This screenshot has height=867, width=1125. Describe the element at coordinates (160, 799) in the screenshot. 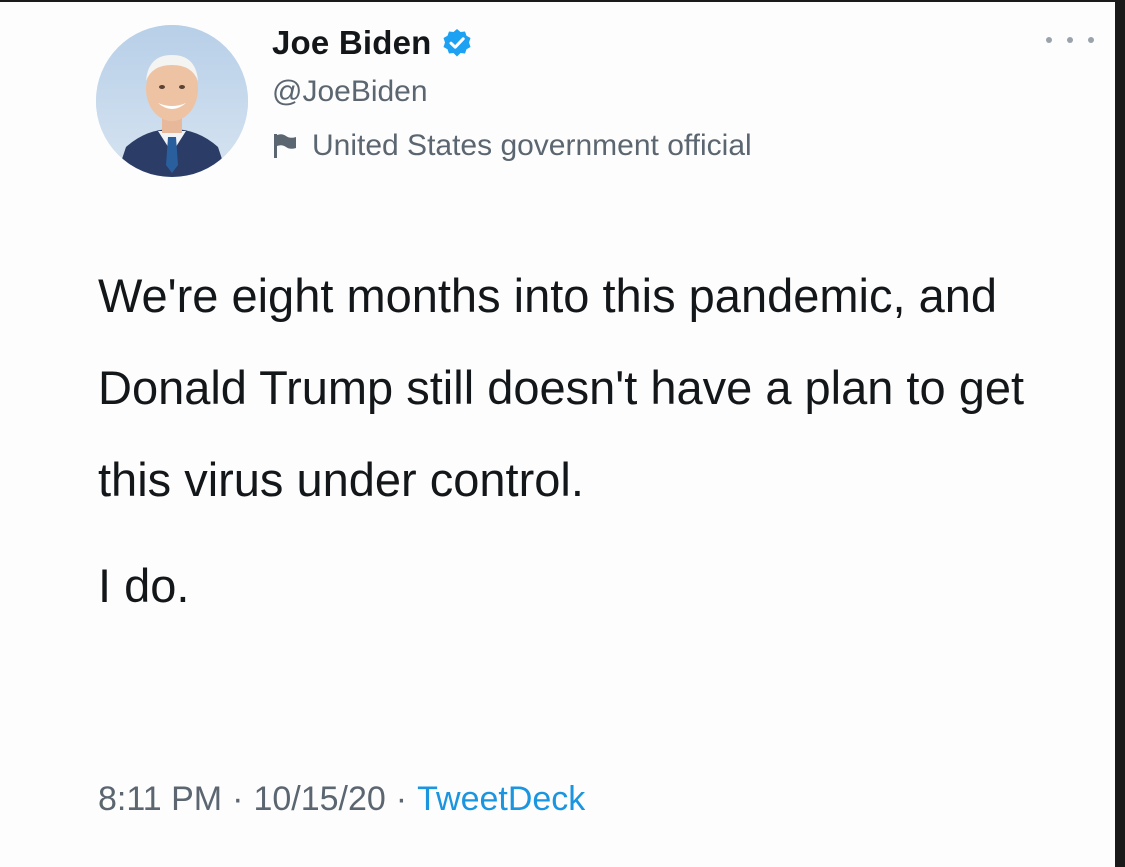

I see `tweet-time: 8:11 PM` at that location.